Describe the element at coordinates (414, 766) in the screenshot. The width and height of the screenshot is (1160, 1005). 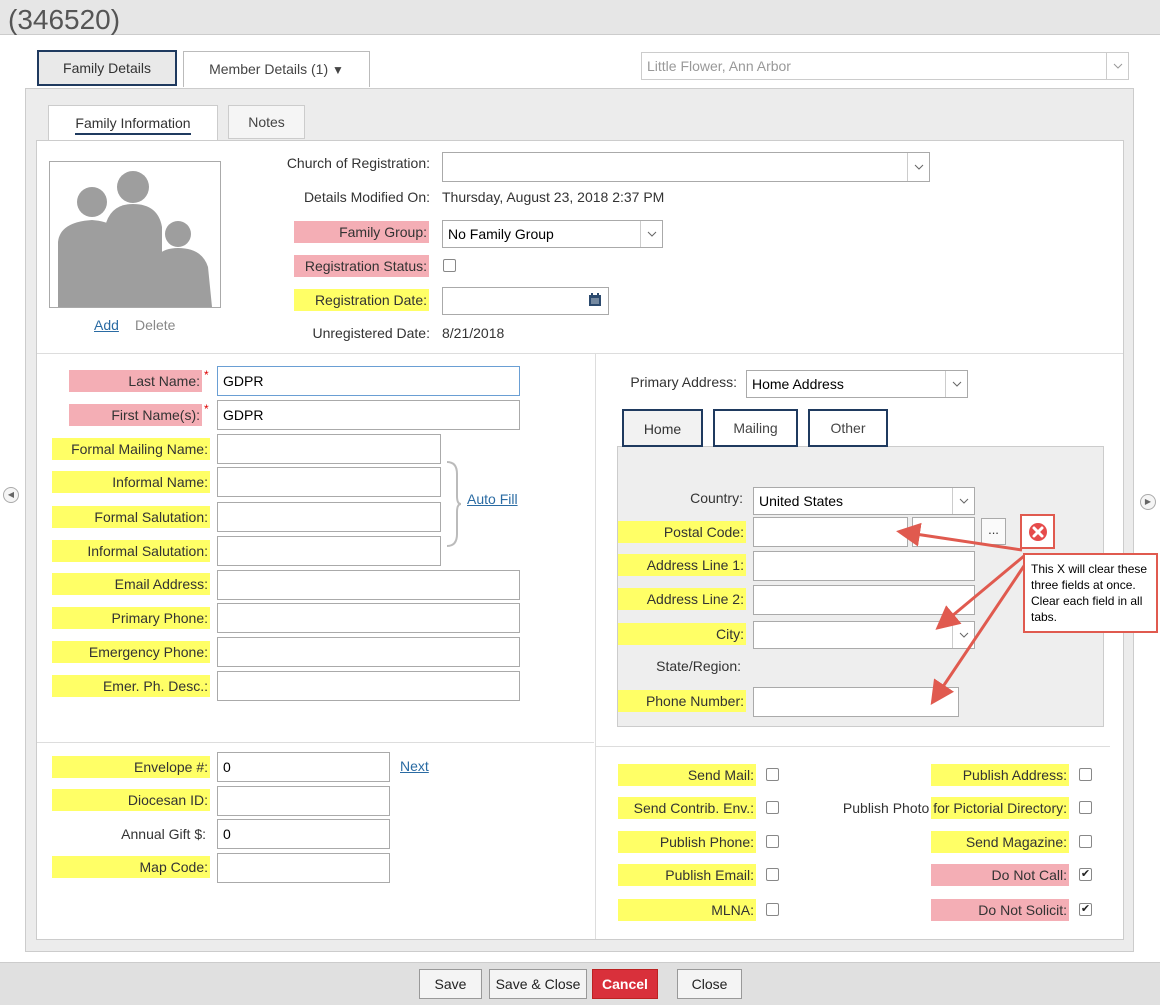
I see `next-envelope-link: Next` at that location.